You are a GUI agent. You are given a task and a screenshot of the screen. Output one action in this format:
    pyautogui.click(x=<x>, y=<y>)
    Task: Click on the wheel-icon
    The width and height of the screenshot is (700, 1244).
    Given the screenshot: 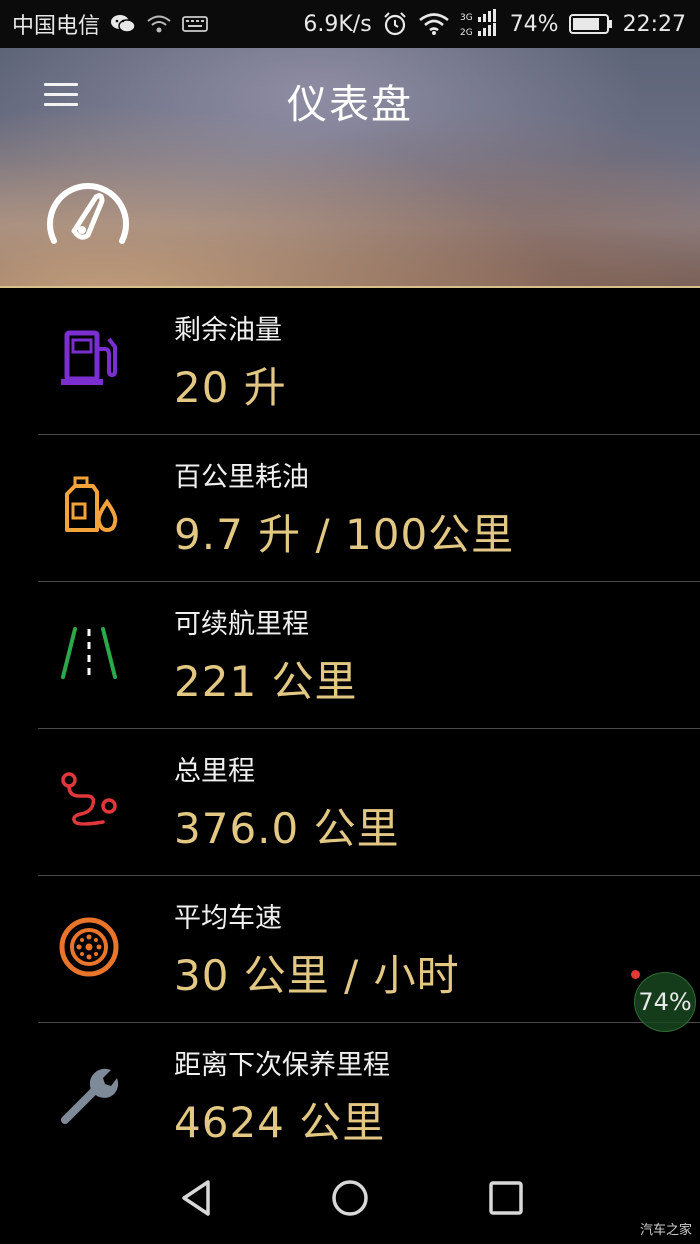 What is the action you would take?
    pyautogui.click(x=89, y=947)
    